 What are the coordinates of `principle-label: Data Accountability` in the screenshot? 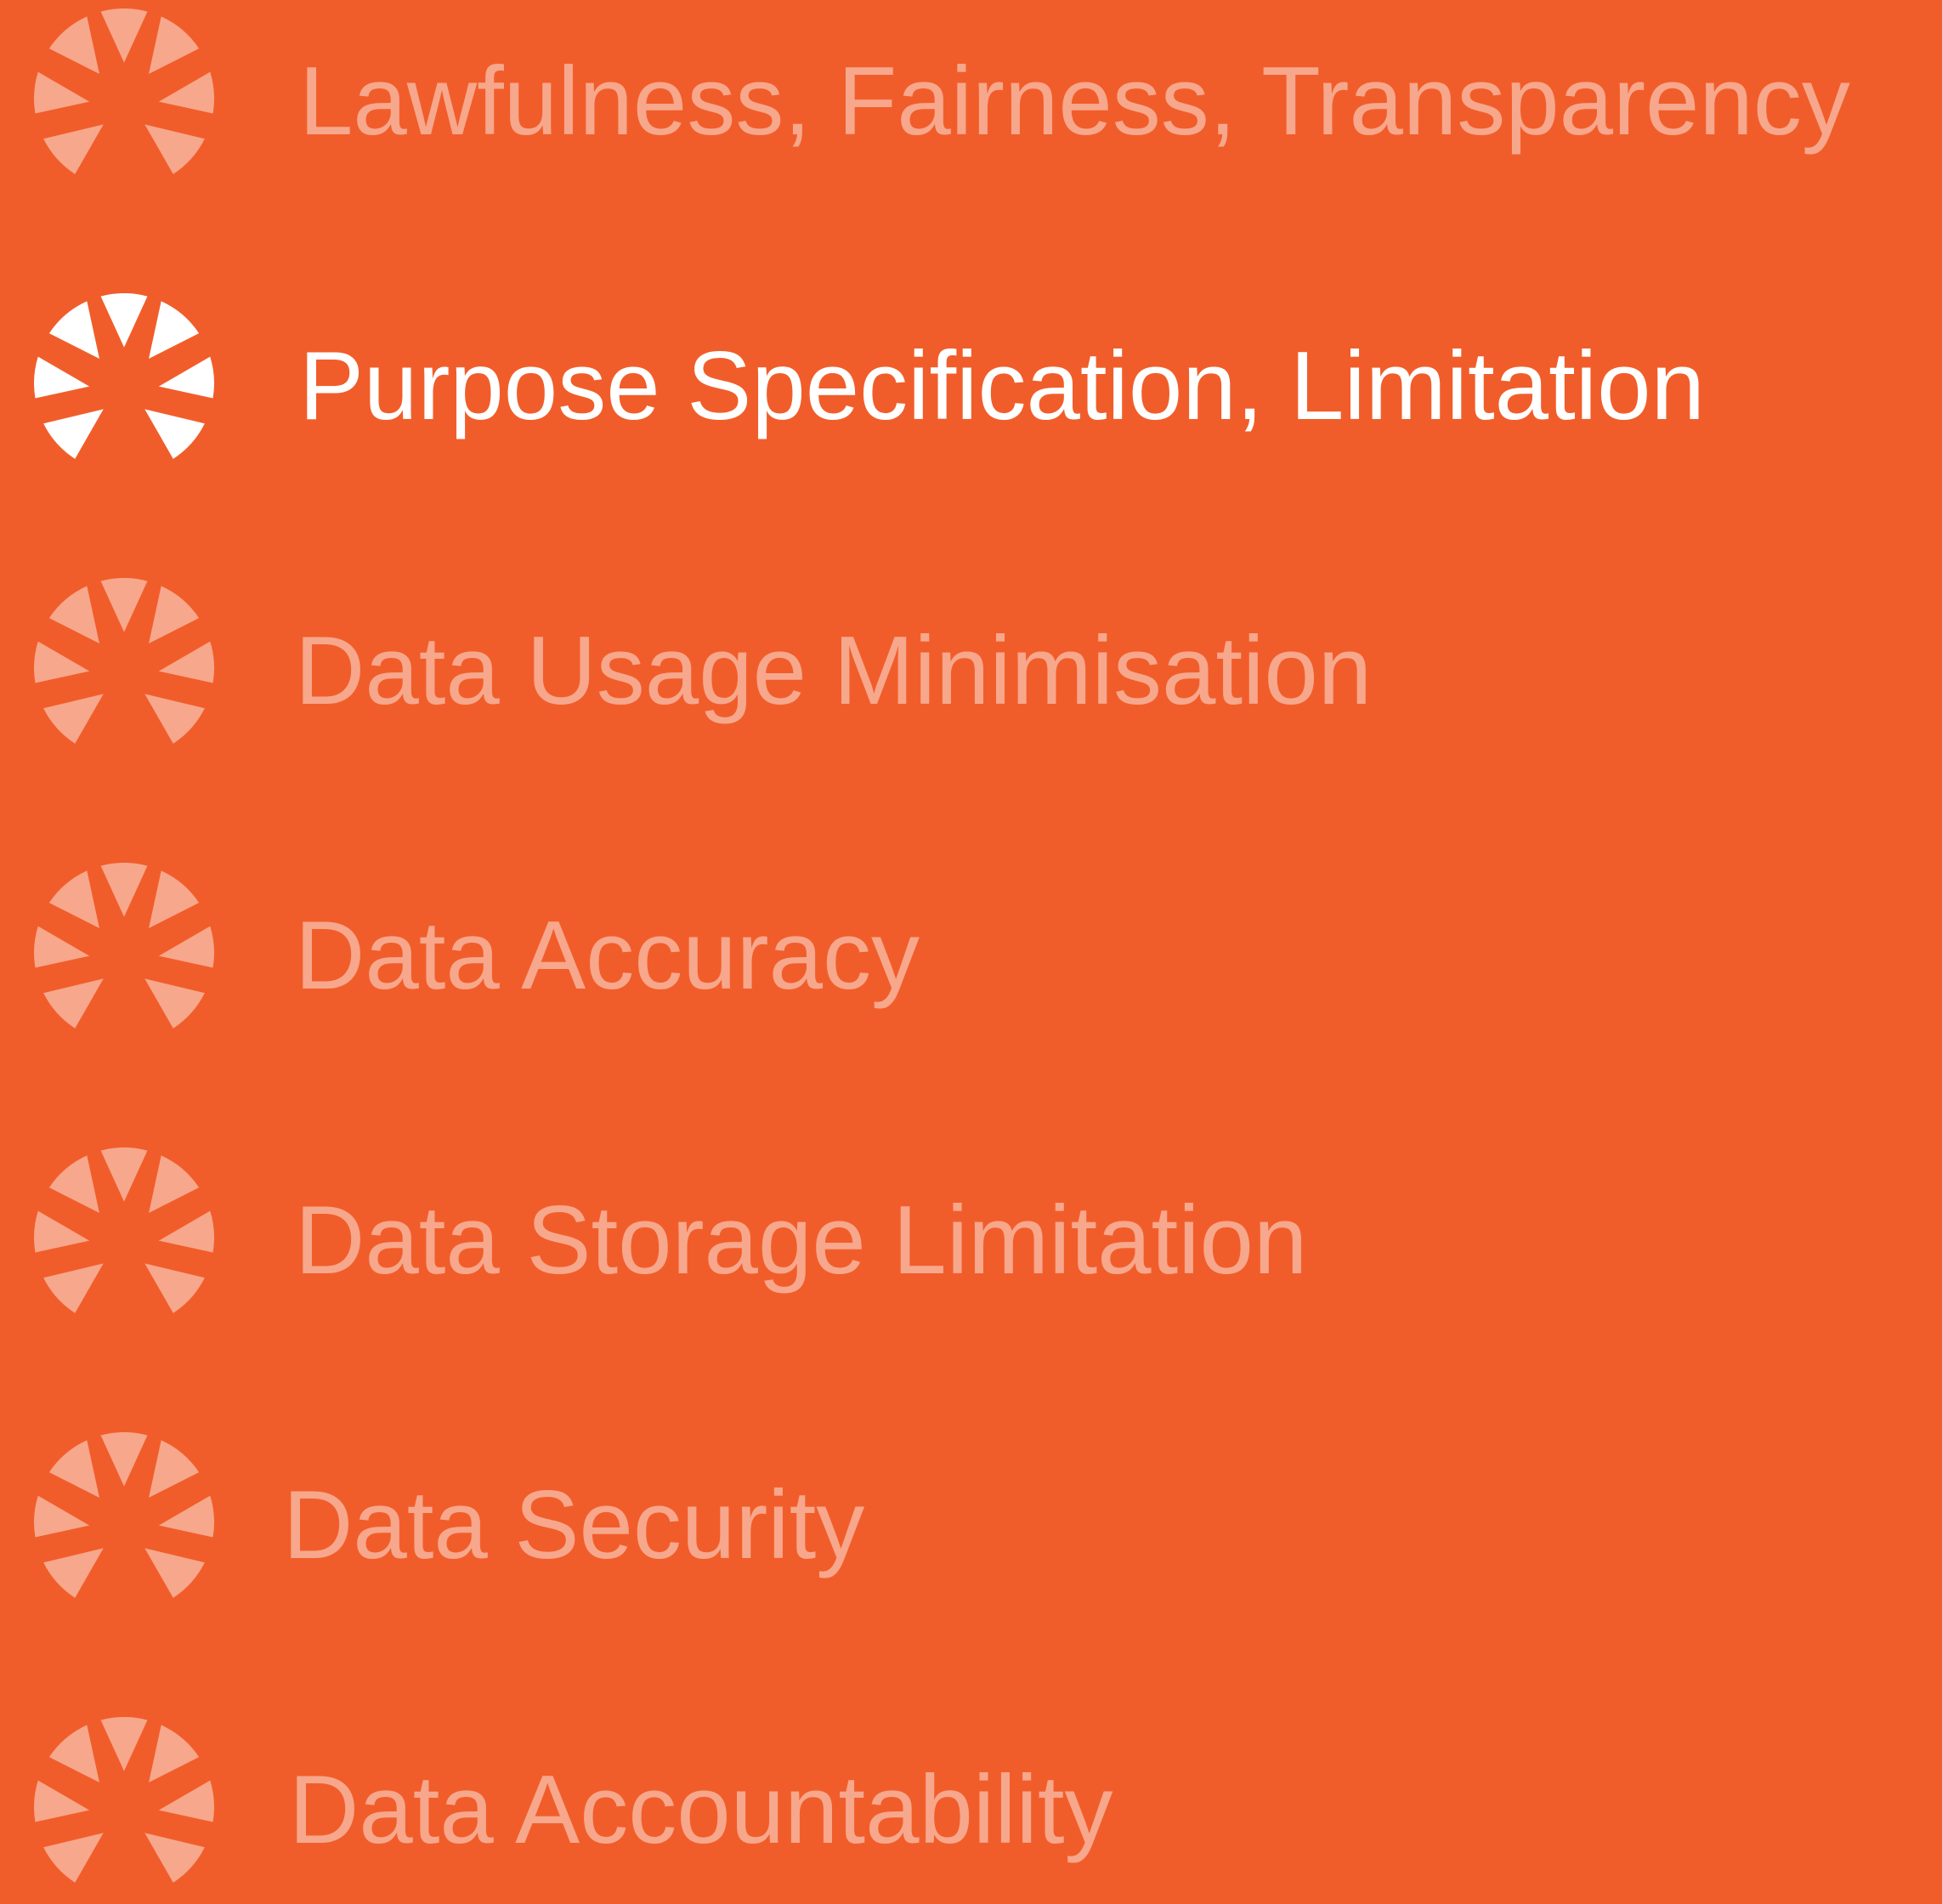 It's located at (701, 1810).